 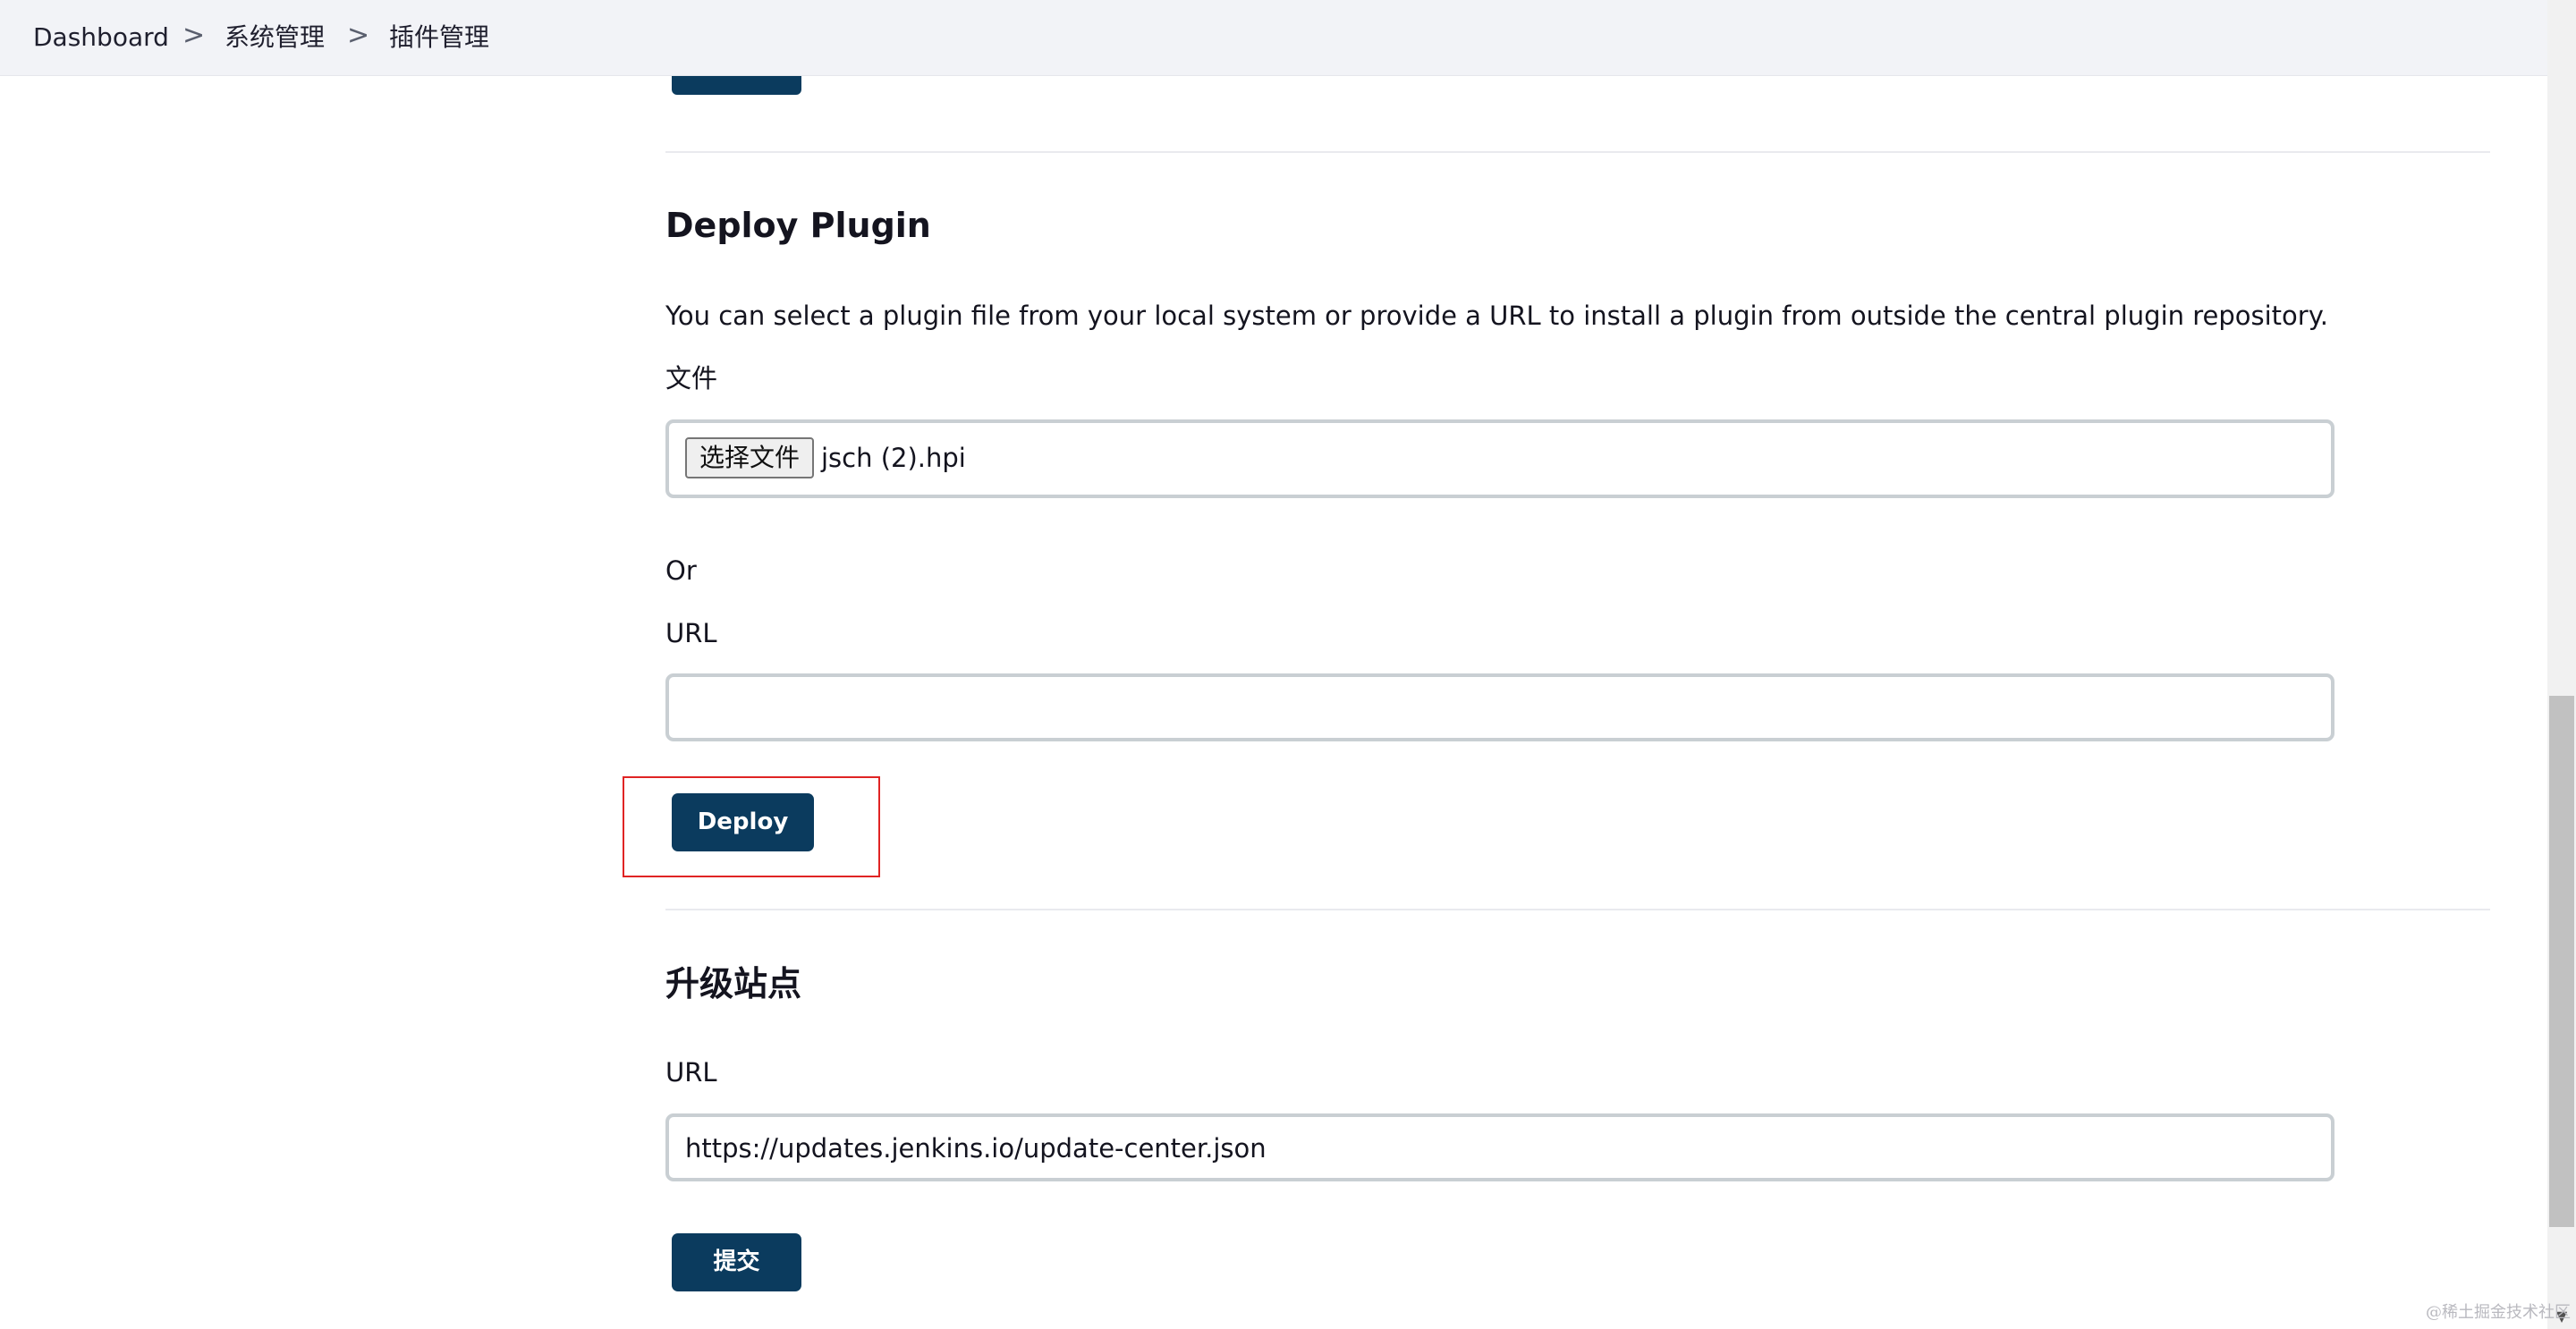 I want to click on url-label: URL, so click(x=691, y=633).